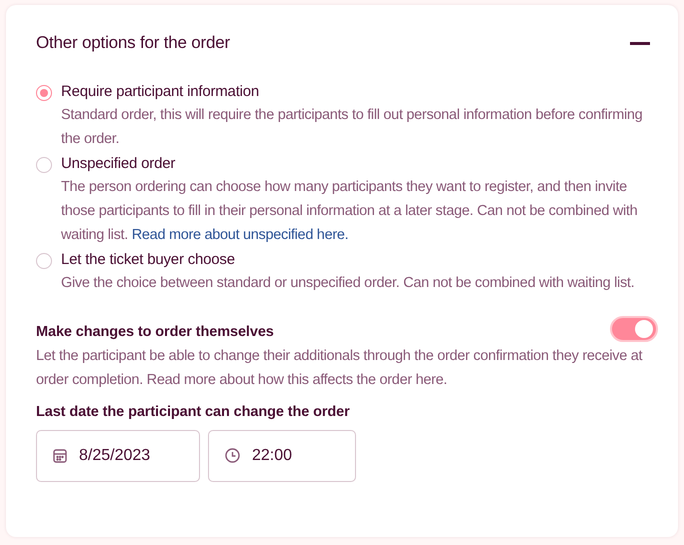 The width and height of the screenshot is (684, 545). I want to click on option-description: Give the choice between standard or unspecified order. Can not be combined with waiting list., so click(347, 283).